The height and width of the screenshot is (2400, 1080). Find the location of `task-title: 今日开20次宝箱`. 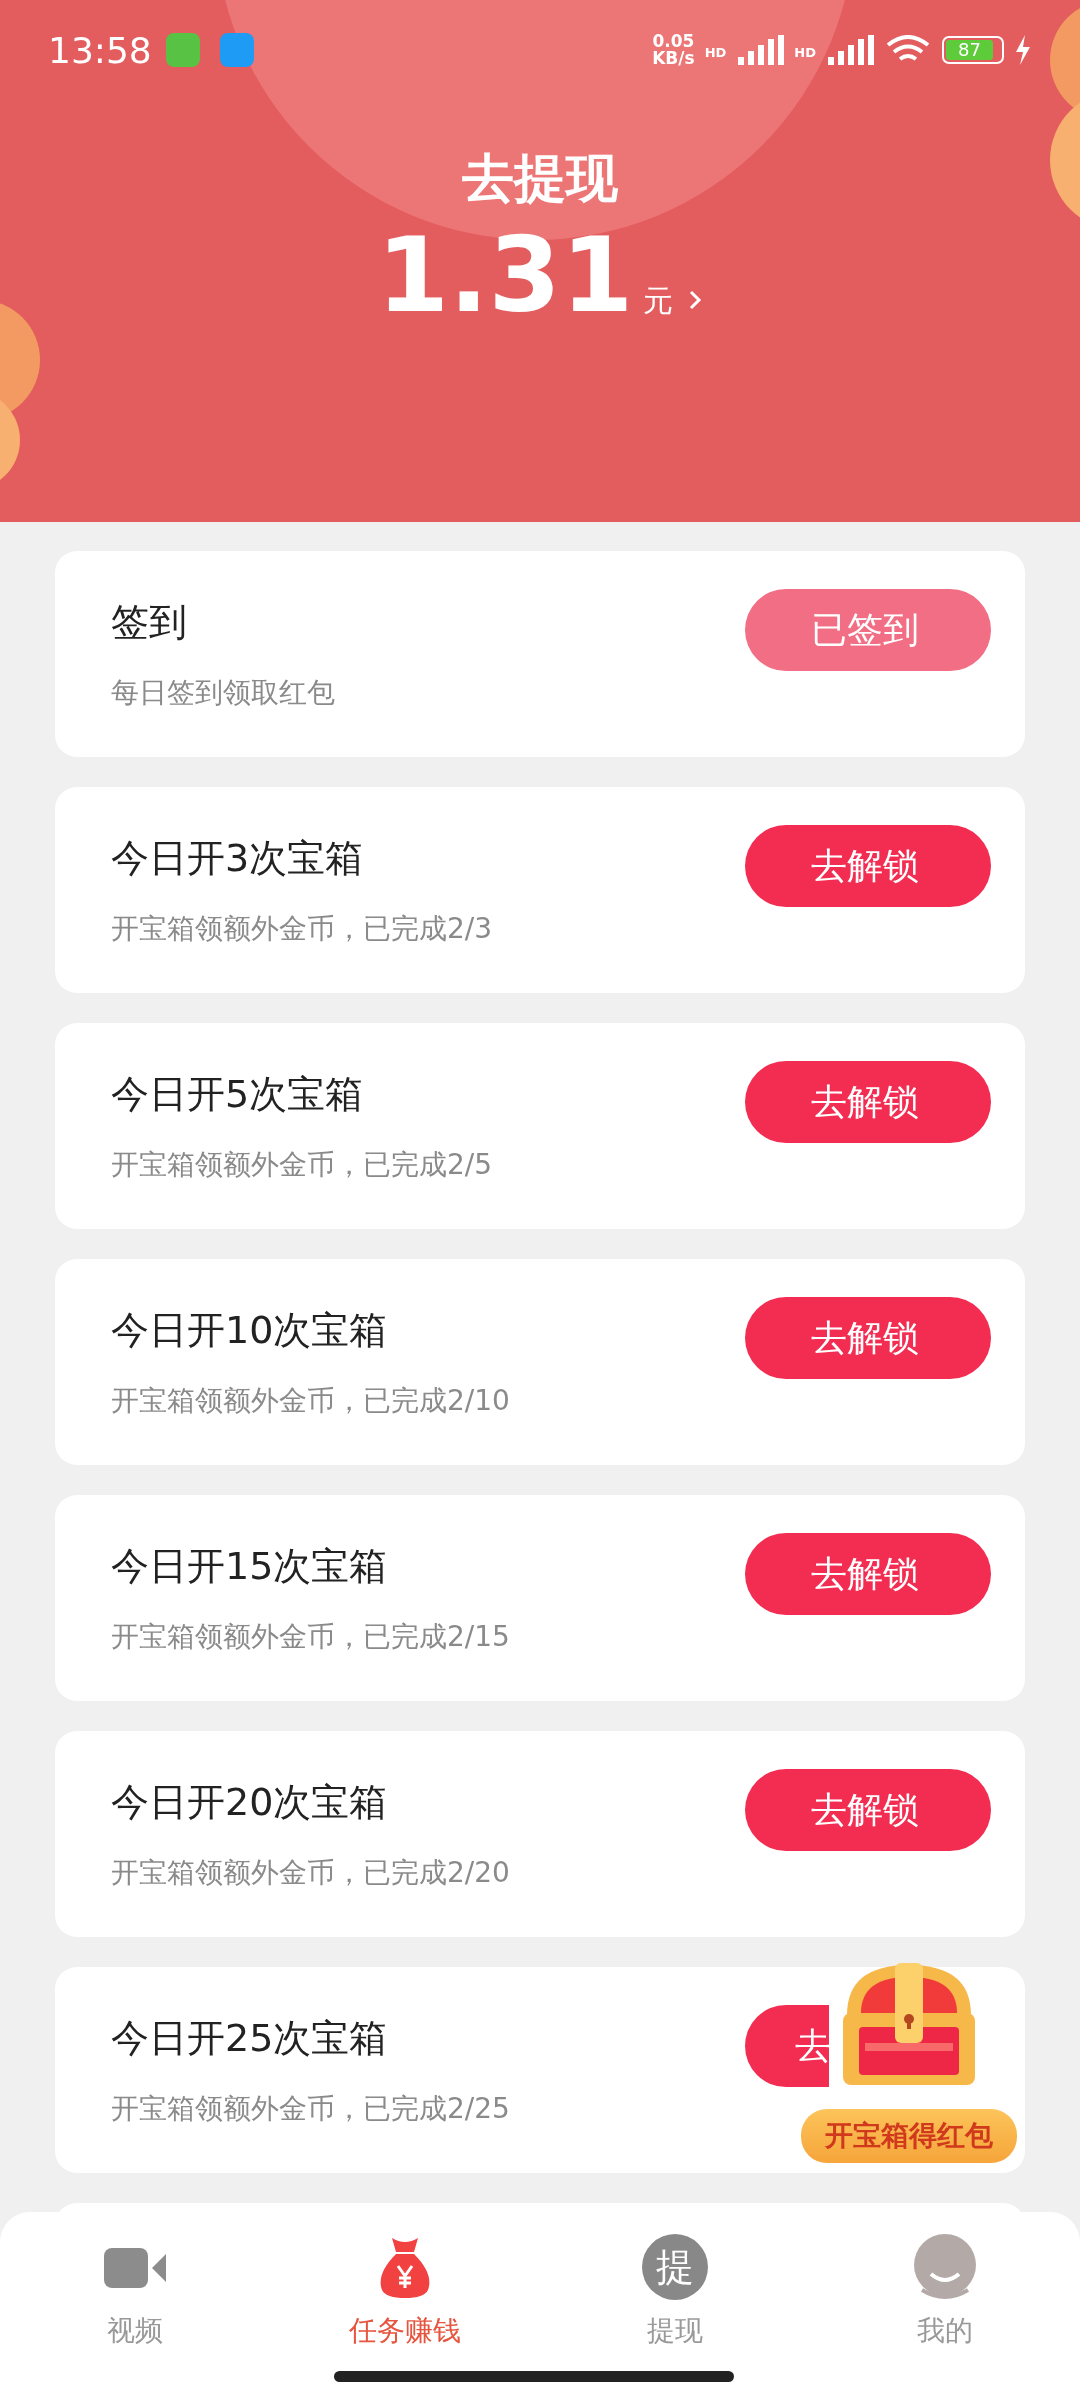

task-title: 今日开20次宝箱 is located at coordinates (250, 1802).